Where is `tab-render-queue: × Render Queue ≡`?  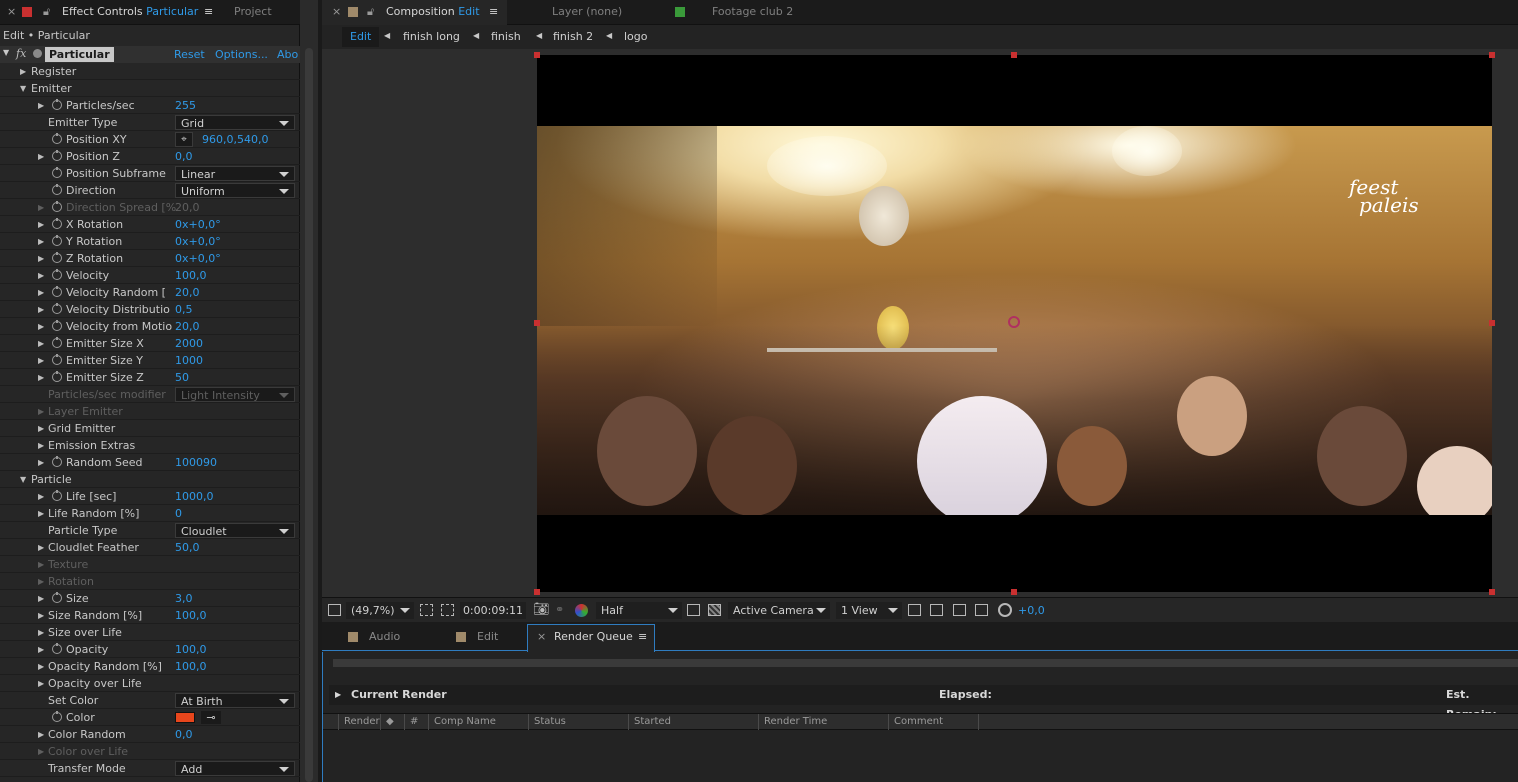
tab-render-queue: × Render Queue ≡ is located at coordinates (591, 638).